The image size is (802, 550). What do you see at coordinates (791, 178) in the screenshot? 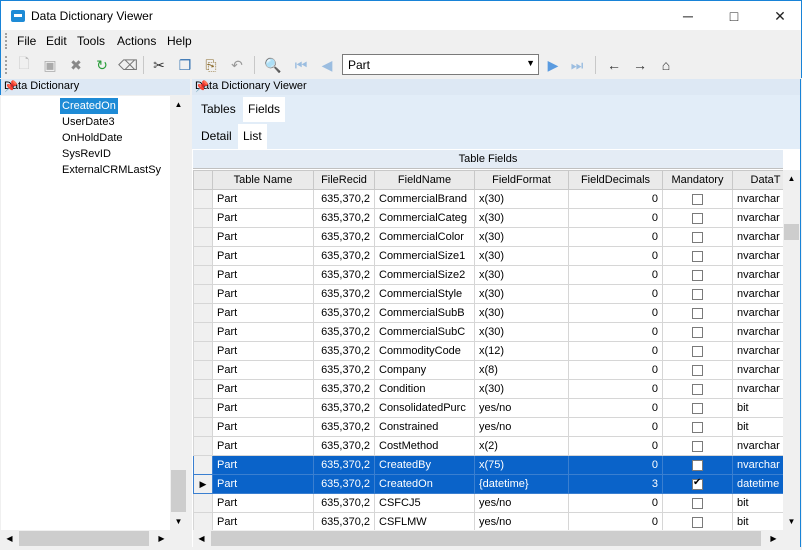
I see `scroll-up-icon: ▲` at bounding box center [791, 178].